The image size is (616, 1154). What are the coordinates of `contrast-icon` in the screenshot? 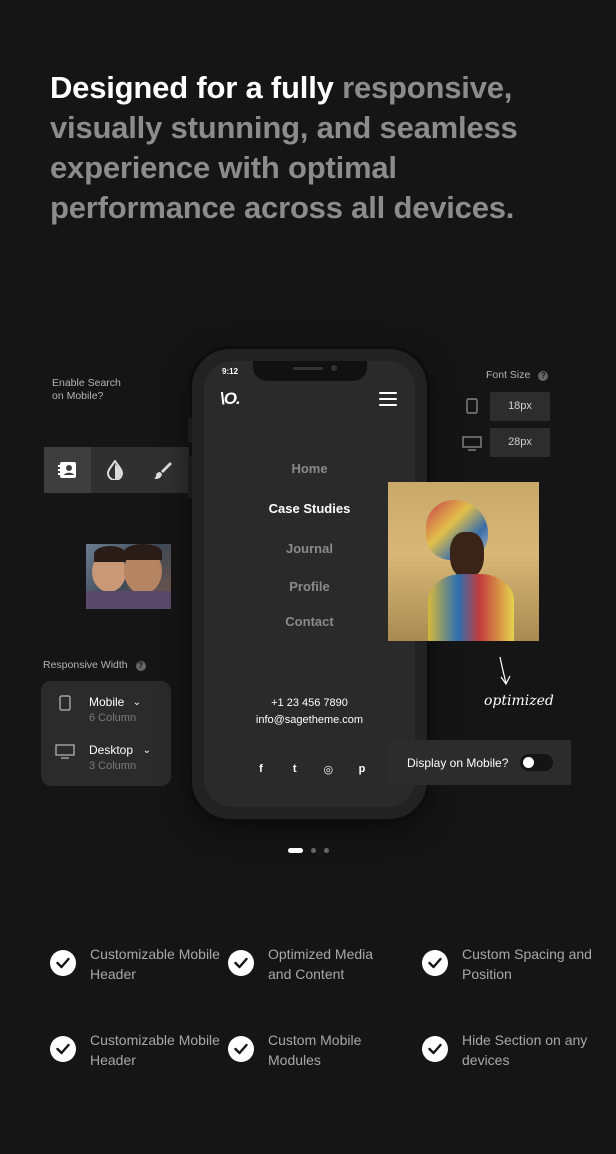 It's located at (114, 470).